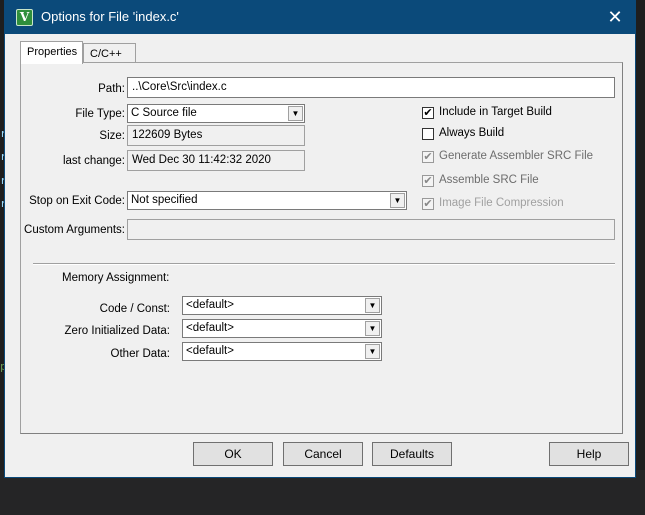 The height and width of the screenshot is (515, 645). What do you see at coordinates (134, 309) in the screenshot?
I see `code-const-label: Code / Const:` at bounding box center [134, 309].